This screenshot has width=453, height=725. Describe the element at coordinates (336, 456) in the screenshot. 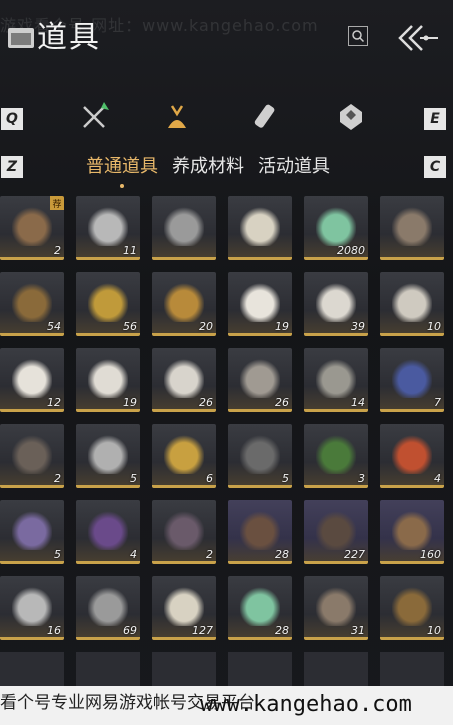

I see `grid-cell: 3` at that location.